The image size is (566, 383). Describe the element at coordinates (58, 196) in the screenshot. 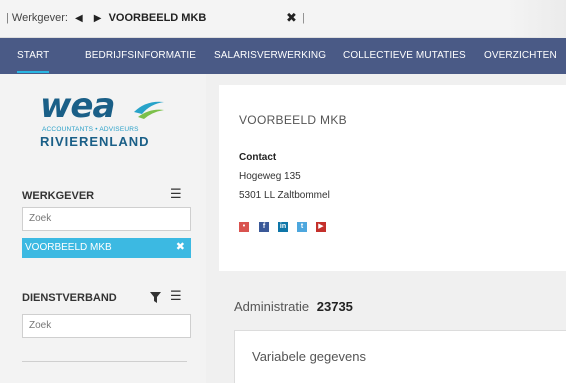

I see `werkgever-heading: WERKGEVER` at that location.